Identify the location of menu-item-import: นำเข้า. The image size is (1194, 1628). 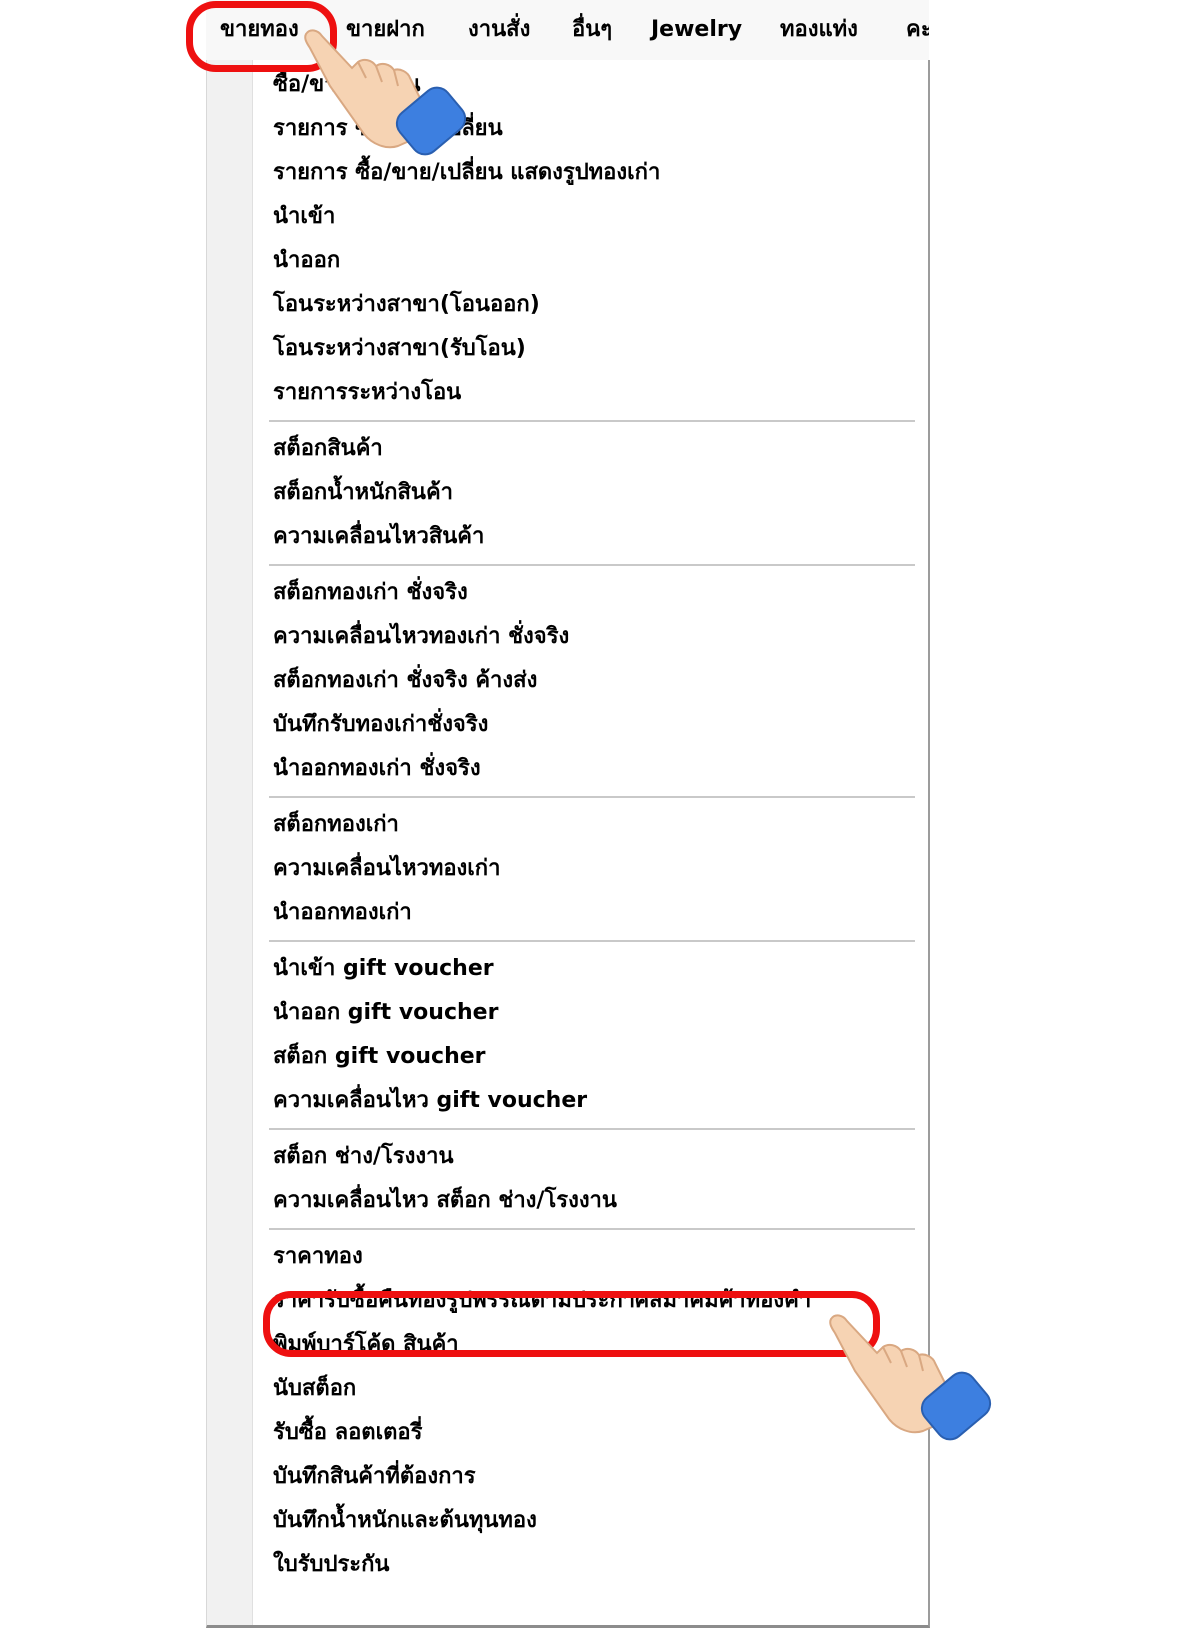
(593, 217).